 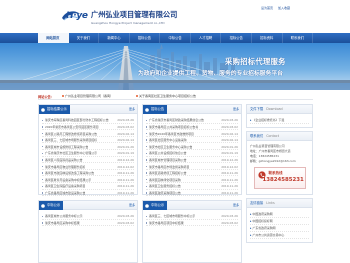 I want to click on list-item-title: 番禺区道路修缮工程招标公告, so click(x=168, y=173).